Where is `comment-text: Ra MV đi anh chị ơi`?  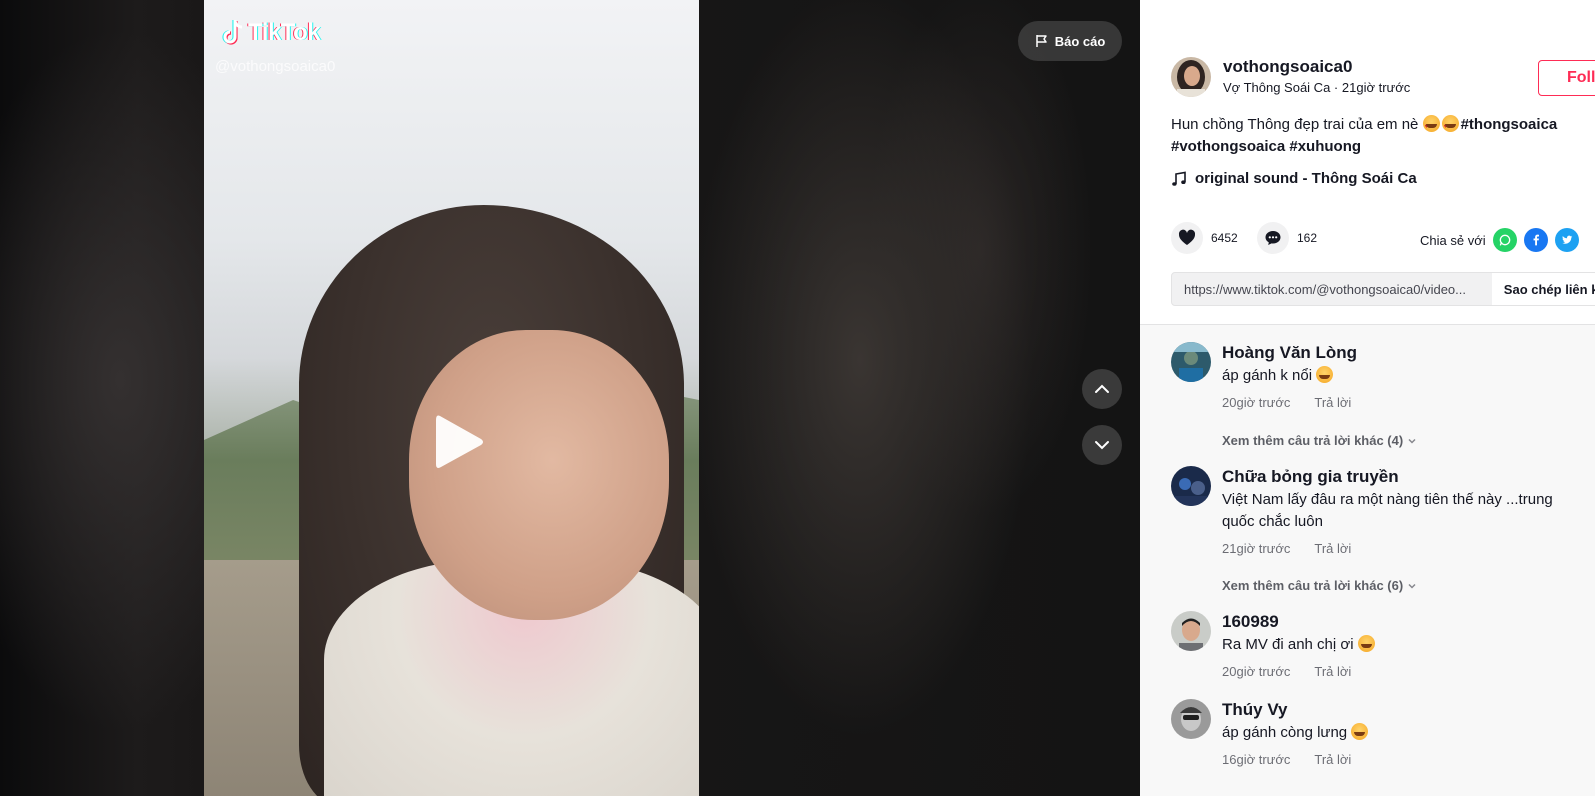
comment-text: Ra MV đi anh chị ơi is located at coordinates (1402, 645).